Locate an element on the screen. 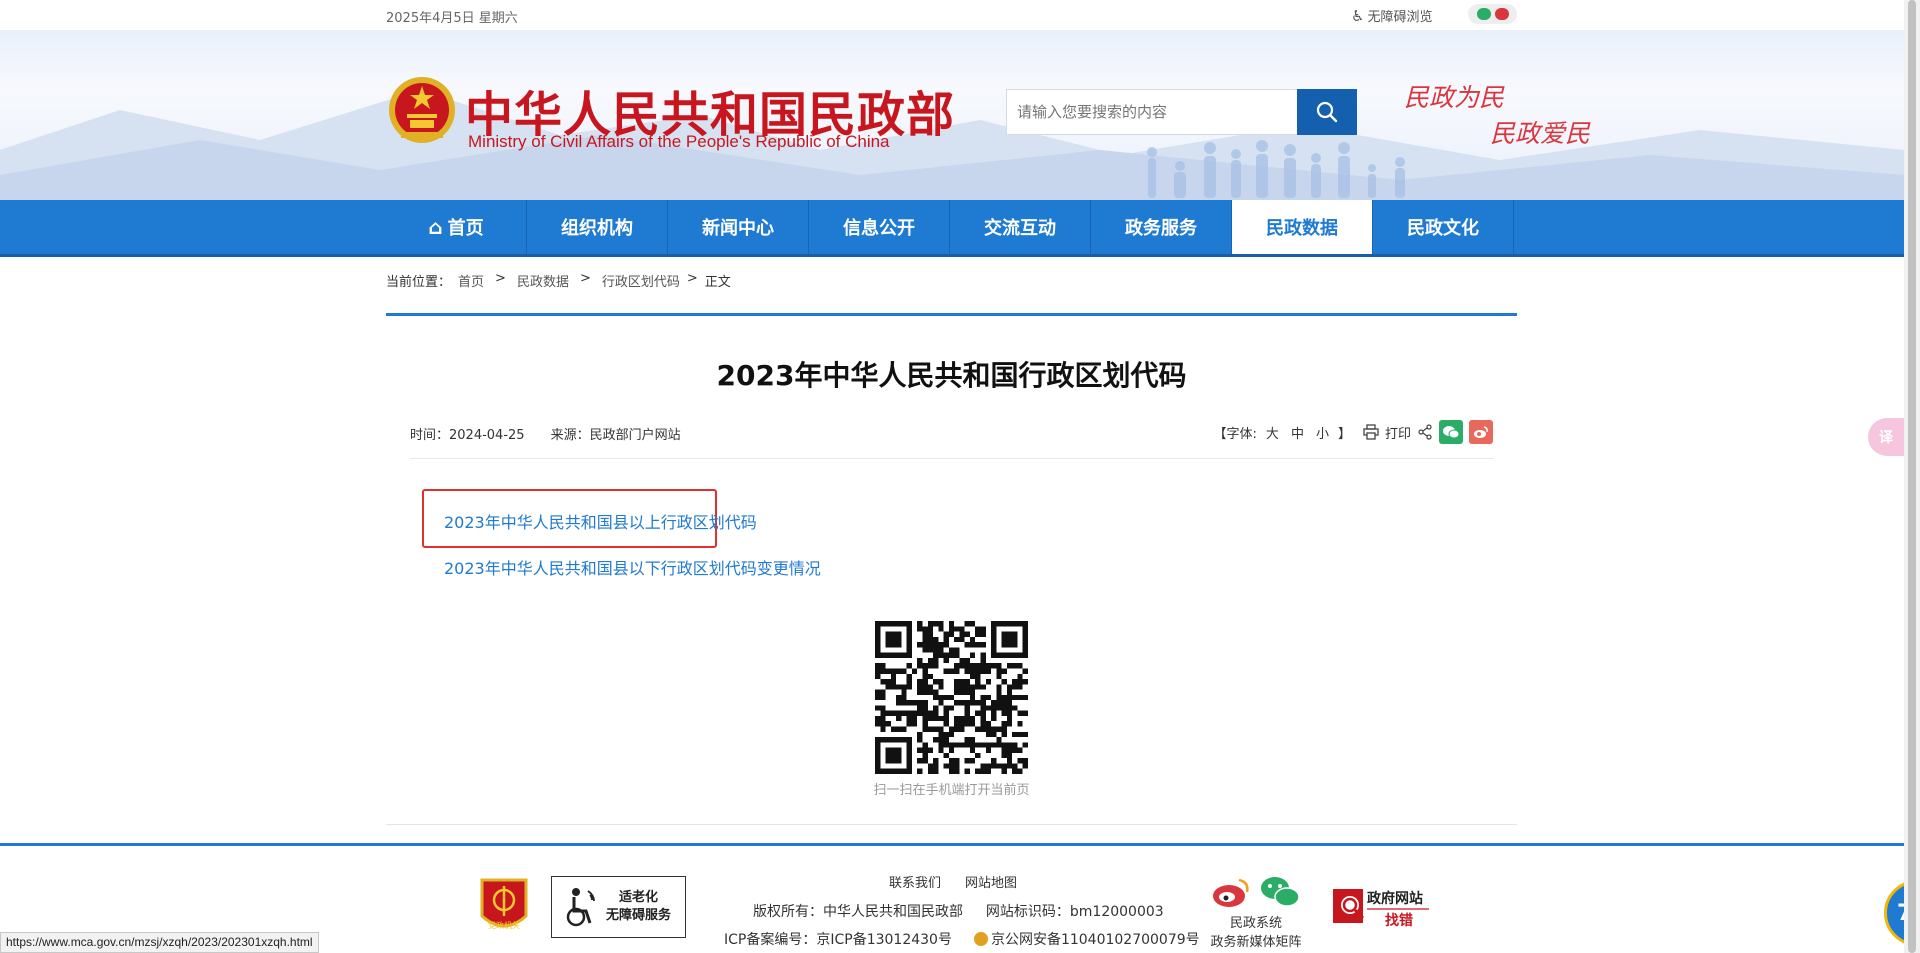 This screenshot has height=953, width=1920. share-wechat-icon is located at coordinates (1451, 432).